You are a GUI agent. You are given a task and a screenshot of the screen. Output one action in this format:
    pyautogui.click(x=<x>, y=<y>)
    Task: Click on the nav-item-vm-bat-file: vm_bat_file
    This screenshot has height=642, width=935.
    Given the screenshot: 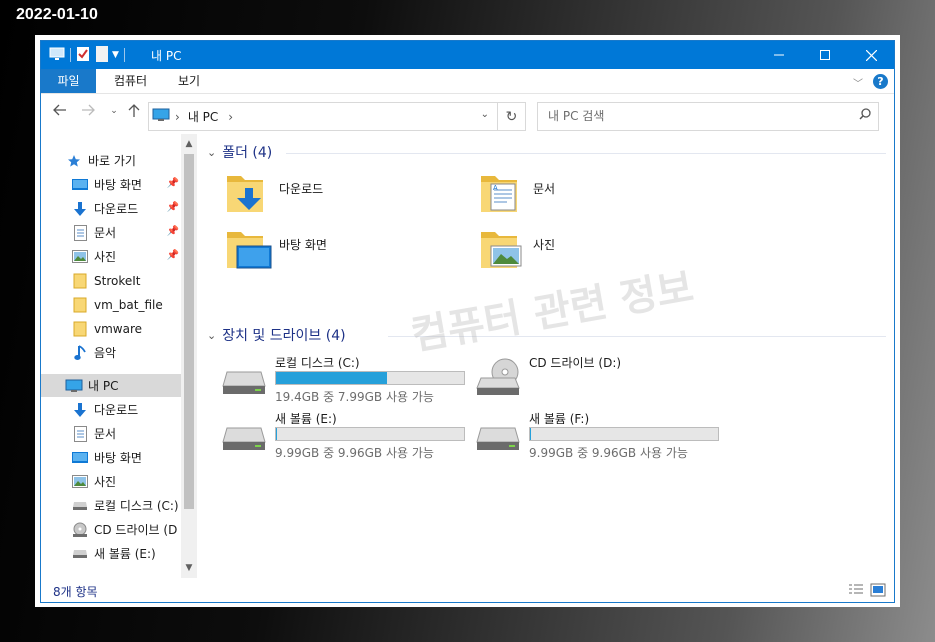 What is the action you would take?
    pyautogui.click(x=111, y=304)
    